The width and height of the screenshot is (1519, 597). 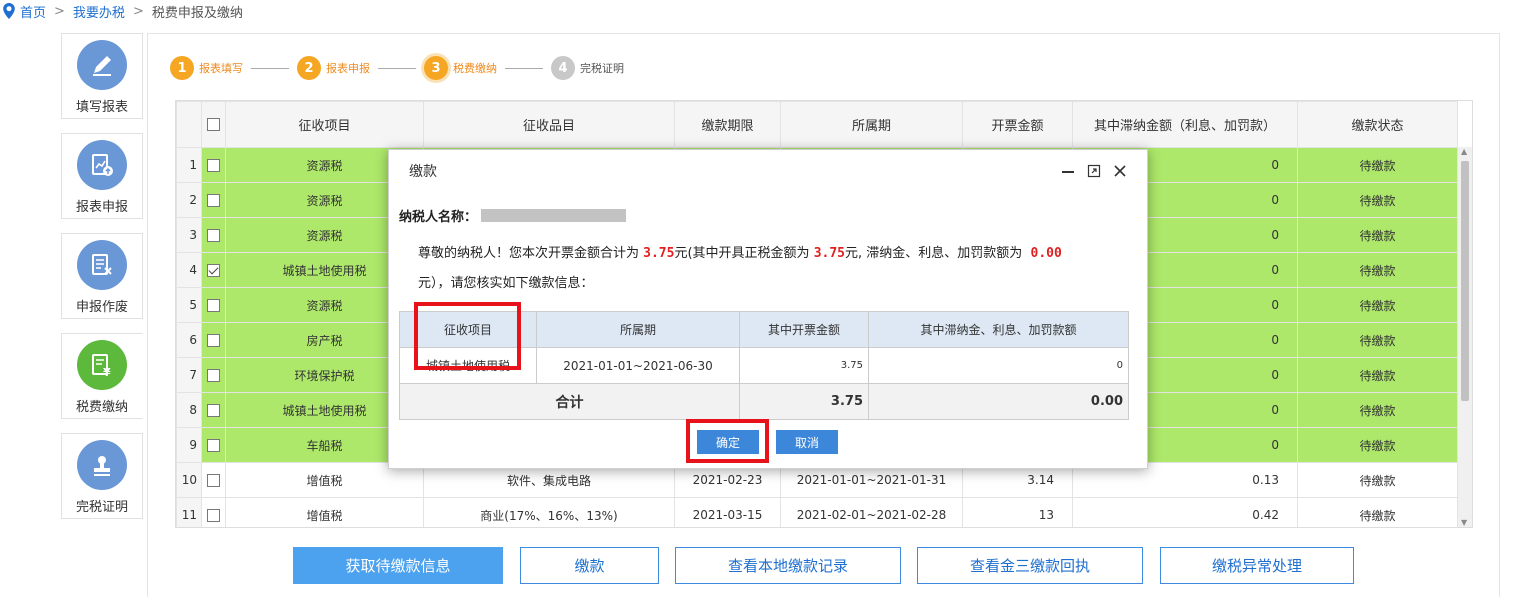 I want to click on sidebar-item-report-submit: 报表申报, so click(x=102, y=176).